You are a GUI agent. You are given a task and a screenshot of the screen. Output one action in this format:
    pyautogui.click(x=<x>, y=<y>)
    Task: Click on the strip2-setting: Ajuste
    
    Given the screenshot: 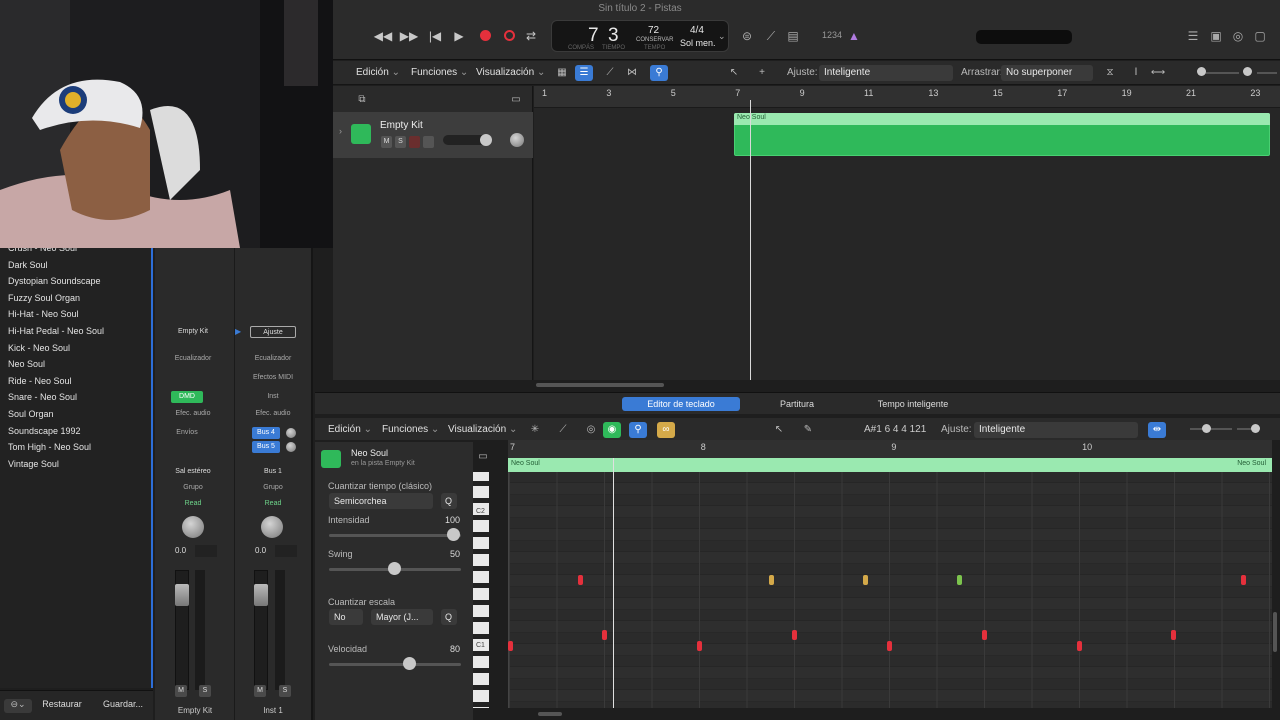 What is the action you would take?
    pyautogui.click(x=273, y=332)
    